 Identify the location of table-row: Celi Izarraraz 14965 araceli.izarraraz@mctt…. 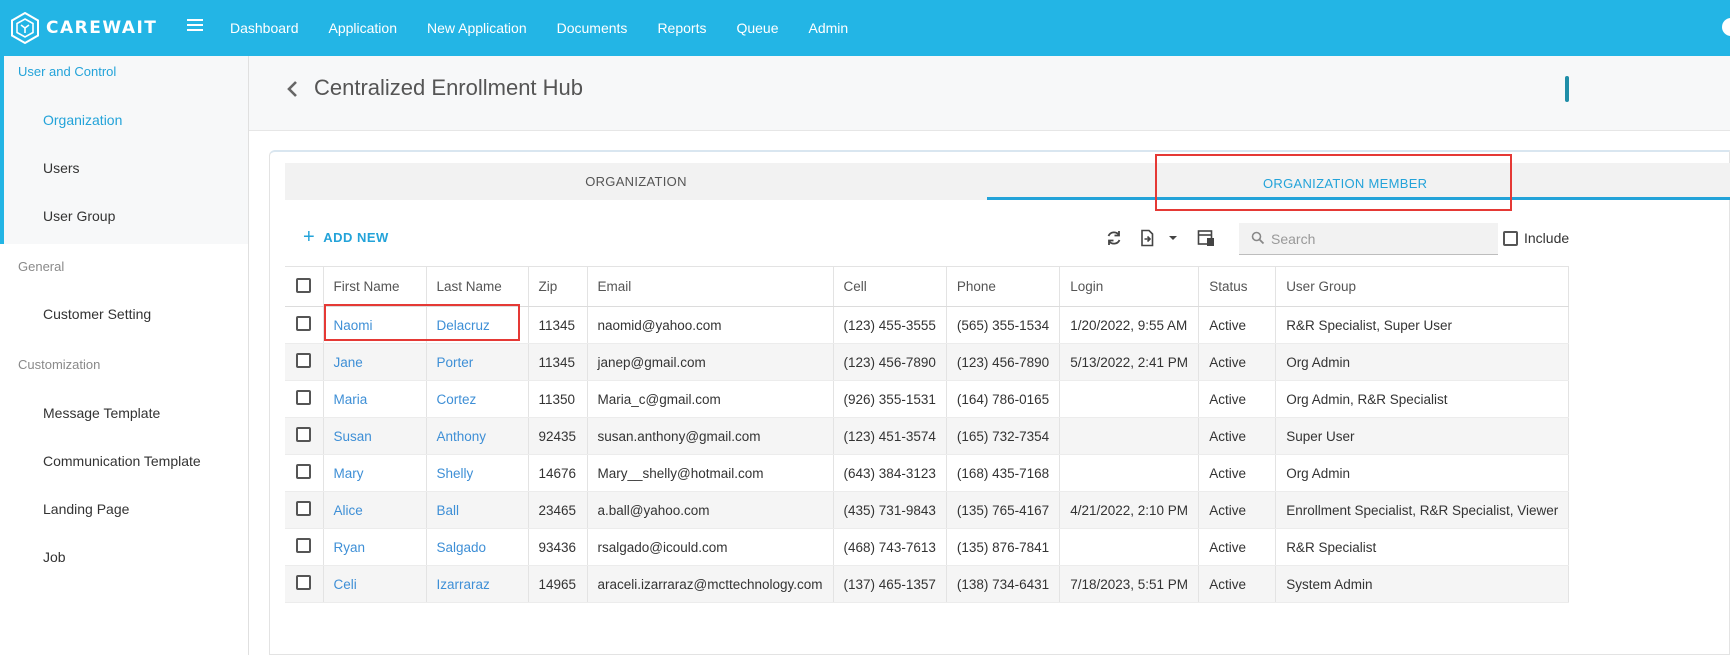
(927, 584).